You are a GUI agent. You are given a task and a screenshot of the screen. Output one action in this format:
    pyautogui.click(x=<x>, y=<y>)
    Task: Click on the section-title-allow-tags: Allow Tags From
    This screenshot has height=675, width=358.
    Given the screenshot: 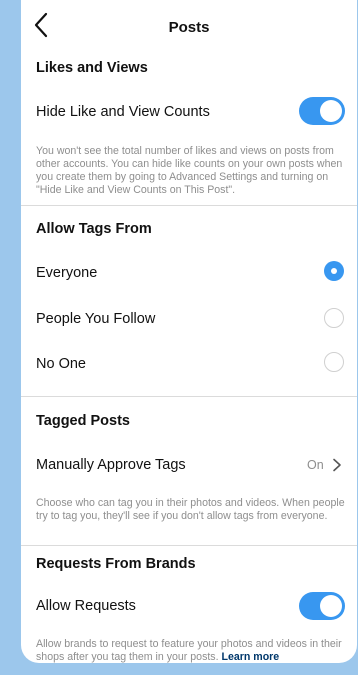 What is the action you would take?
    pyautogui.click(x=94, y=229)
    